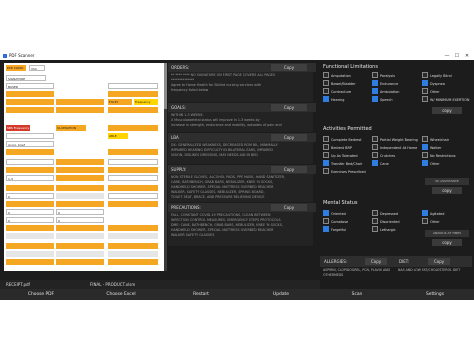 This screenshot has height=355, width=474. What do you see at coordinates (437, 75) in the screenshot?
I see `checkbox-legally-blind: Legally Blind` at bounding box center [437, 75].